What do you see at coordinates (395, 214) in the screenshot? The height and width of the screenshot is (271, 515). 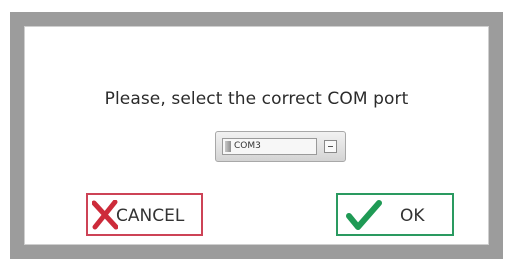 I see `ok-button: OK` at bounding box center [395, 214].